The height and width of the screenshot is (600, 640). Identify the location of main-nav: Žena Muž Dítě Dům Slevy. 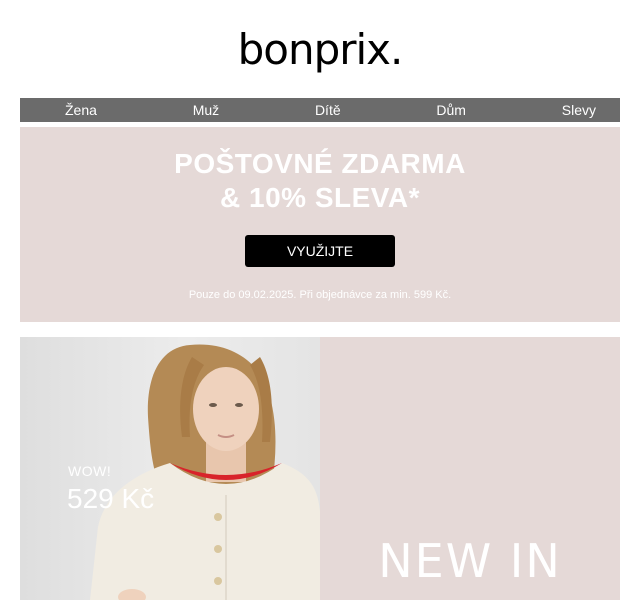
(320, 110).